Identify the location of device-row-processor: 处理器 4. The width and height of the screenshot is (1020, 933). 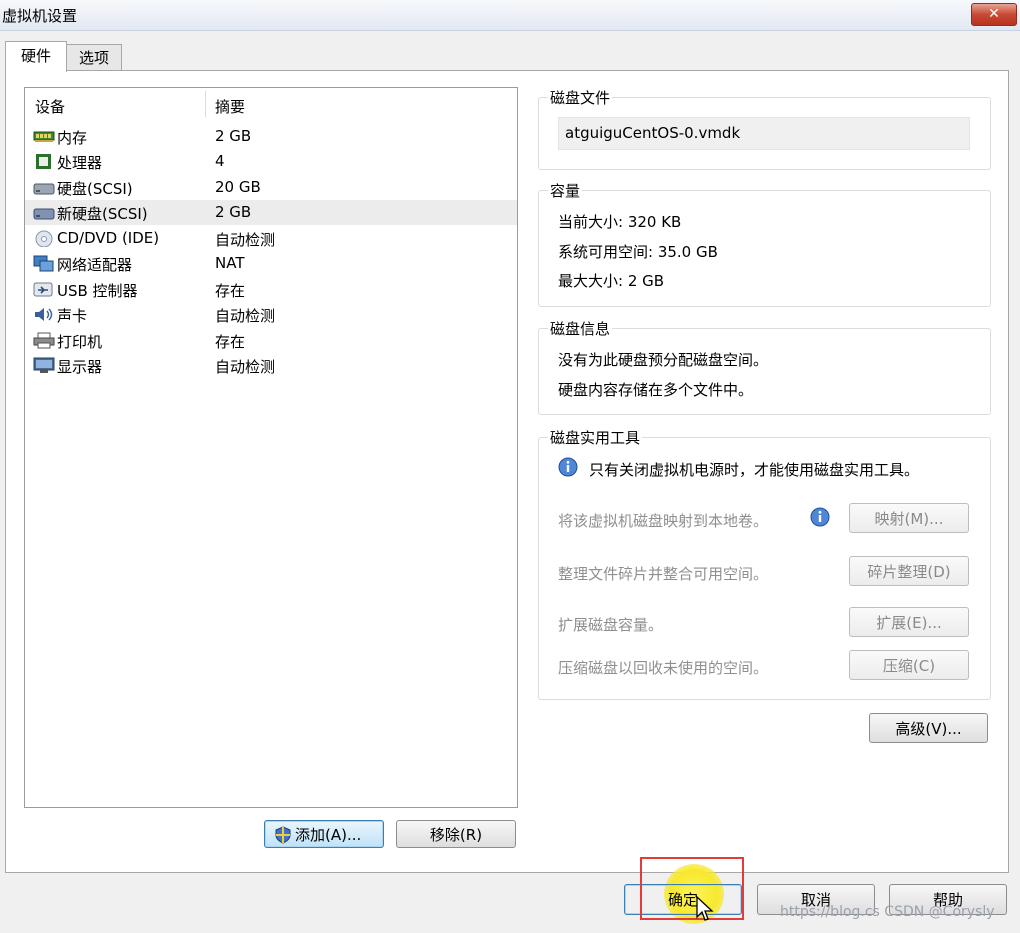
(271, 161).